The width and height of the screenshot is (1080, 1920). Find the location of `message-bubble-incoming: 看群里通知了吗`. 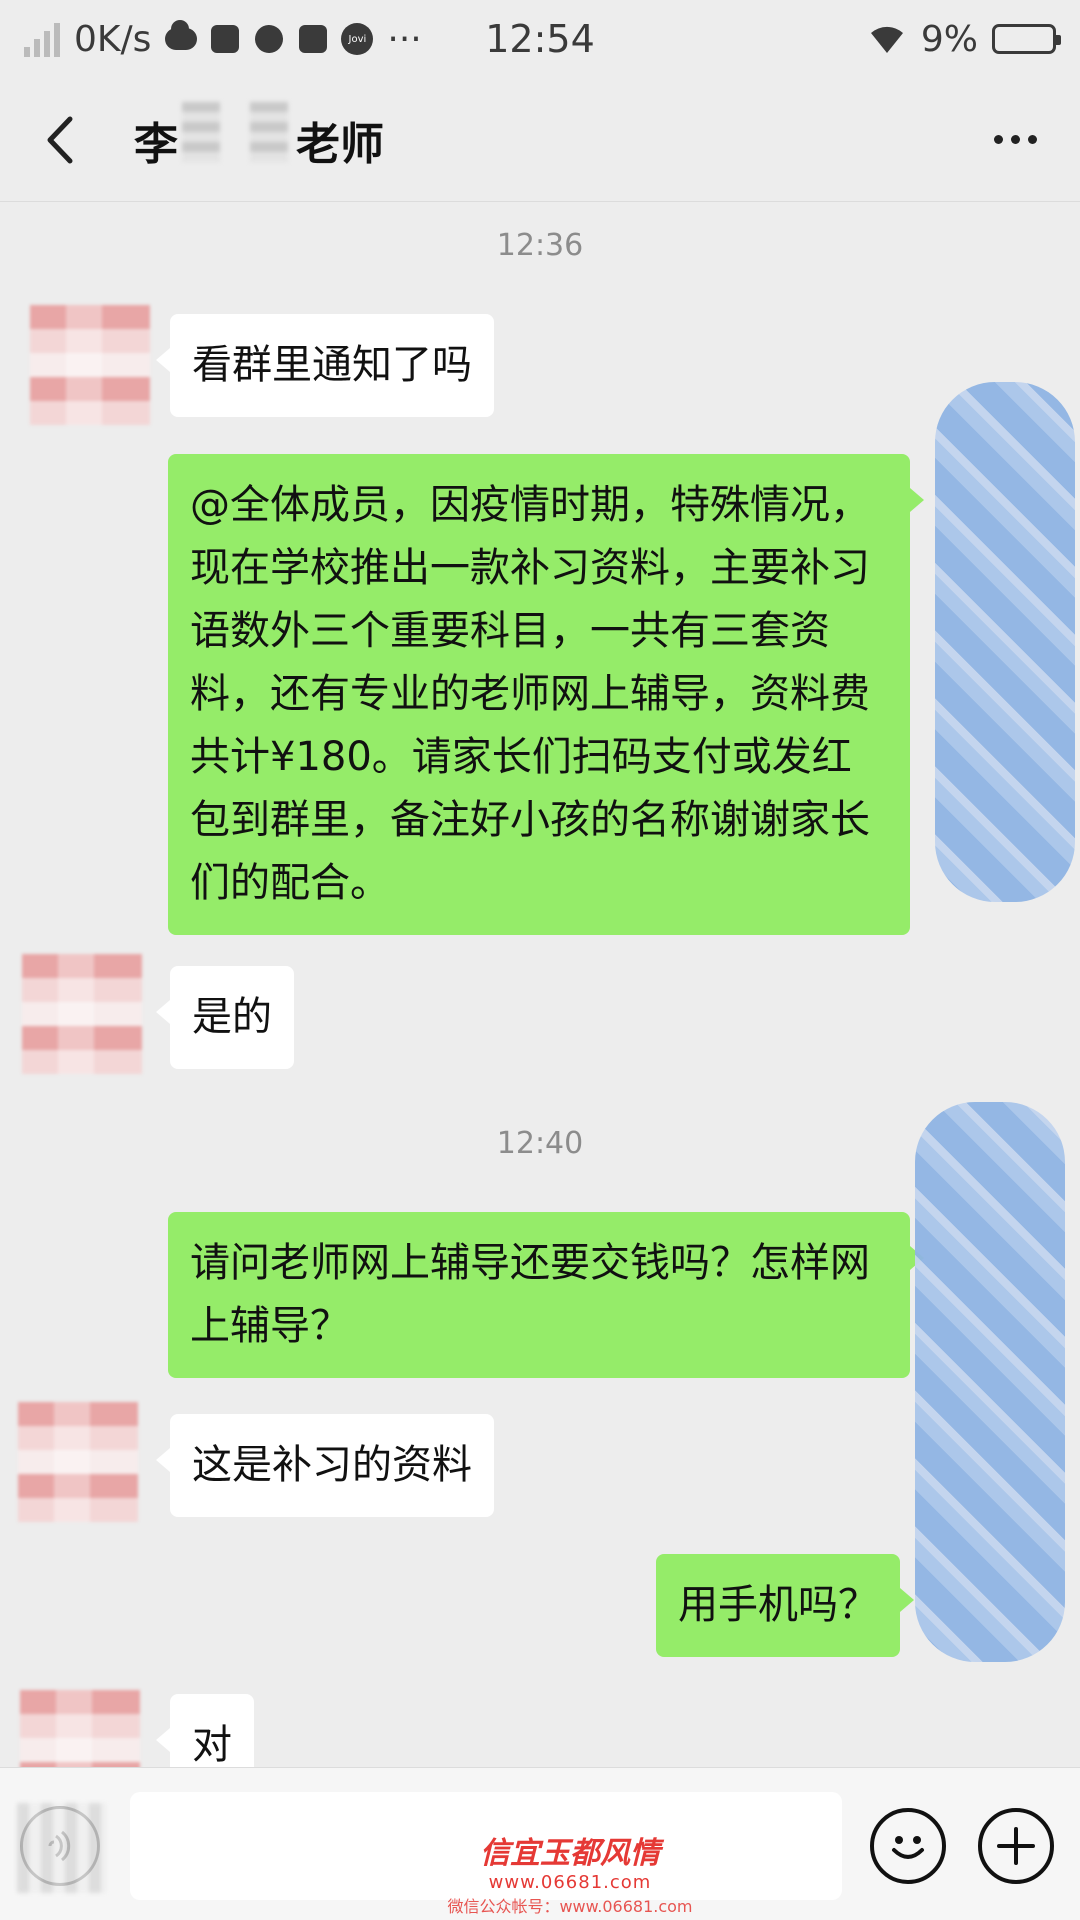

message-bubble-incoming: 看群里通知了吗 is located at coordinates (325, 365).